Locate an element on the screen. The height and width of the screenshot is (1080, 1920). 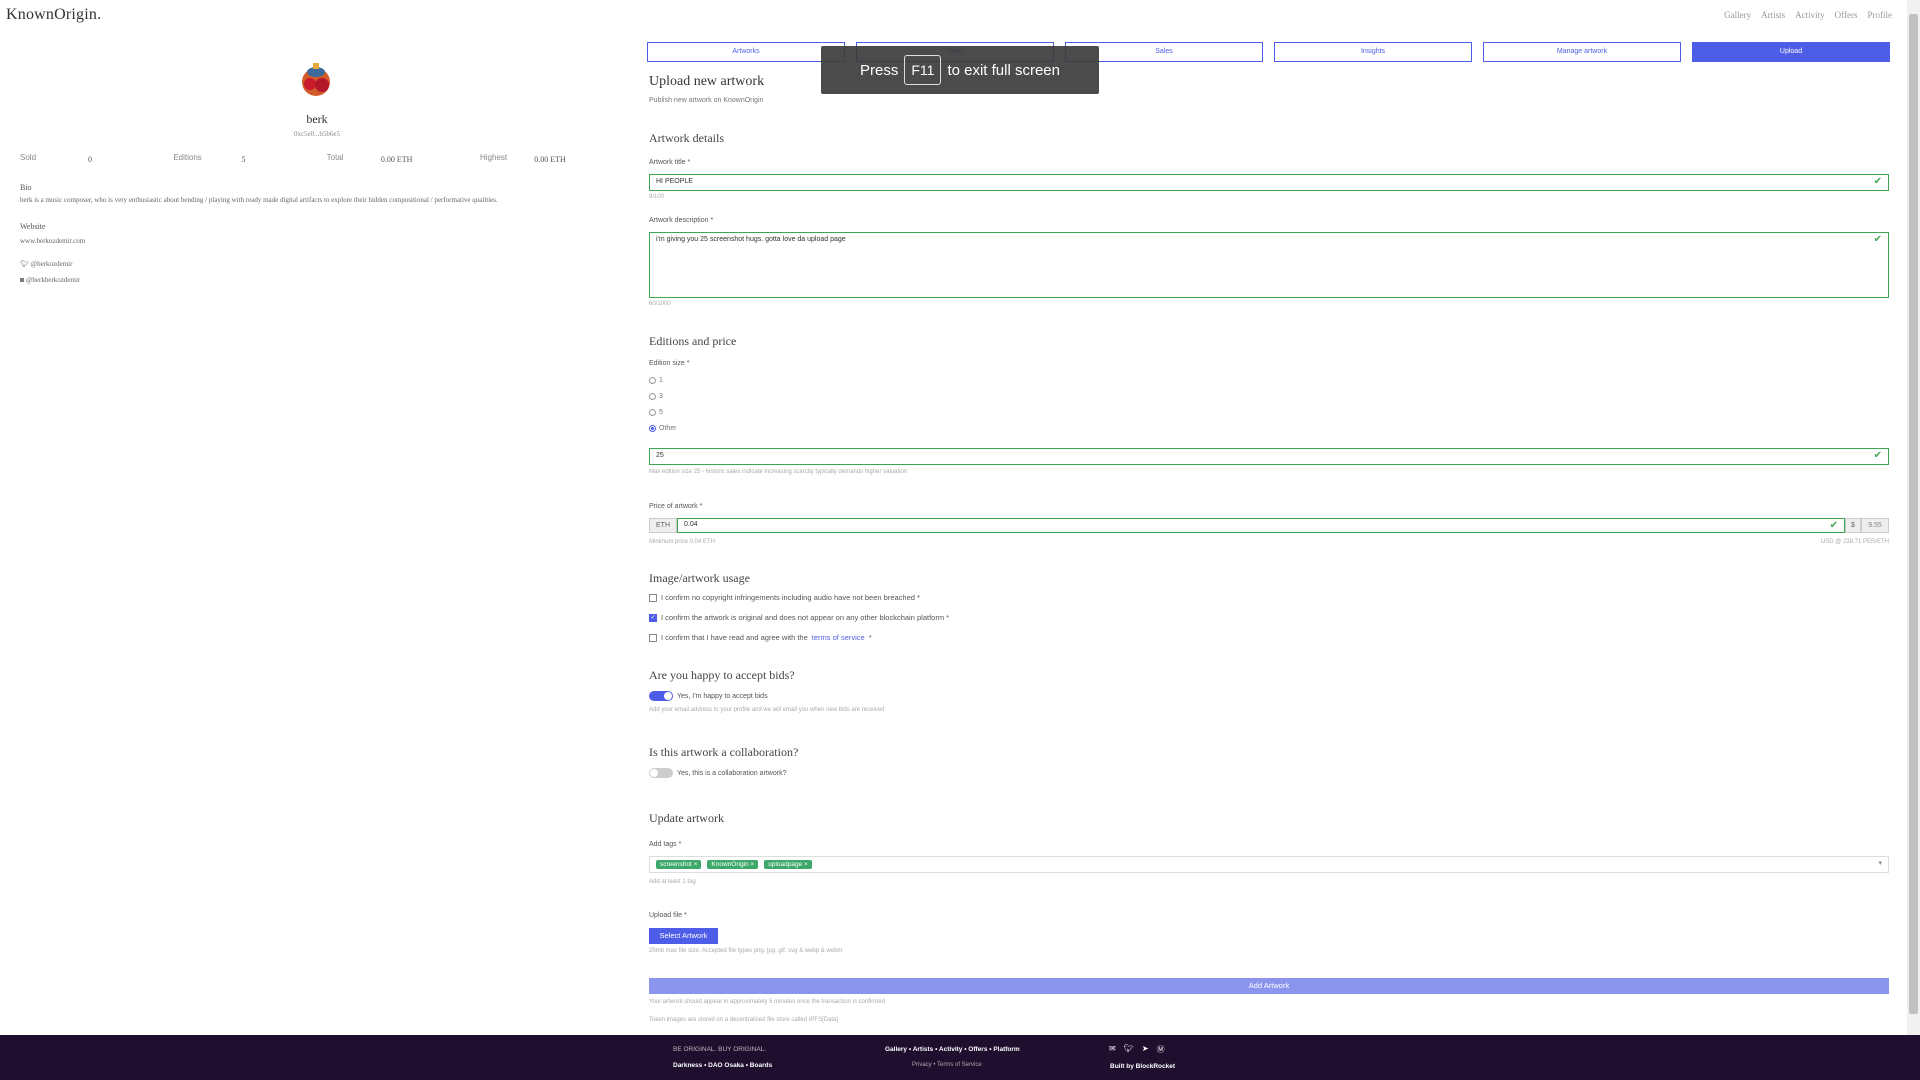
editions-heading: Editions and price is located at coordinates (693, 341).